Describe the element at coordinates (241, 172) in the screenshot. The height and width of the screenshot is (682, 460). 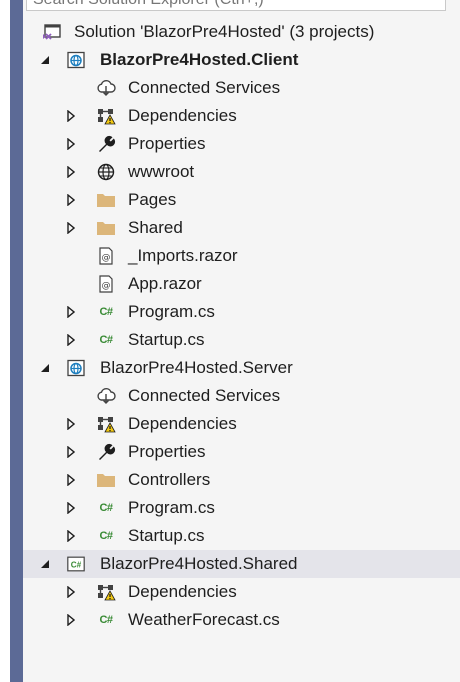
I see `tree-item-wwwroot: wwwroot` at that location.